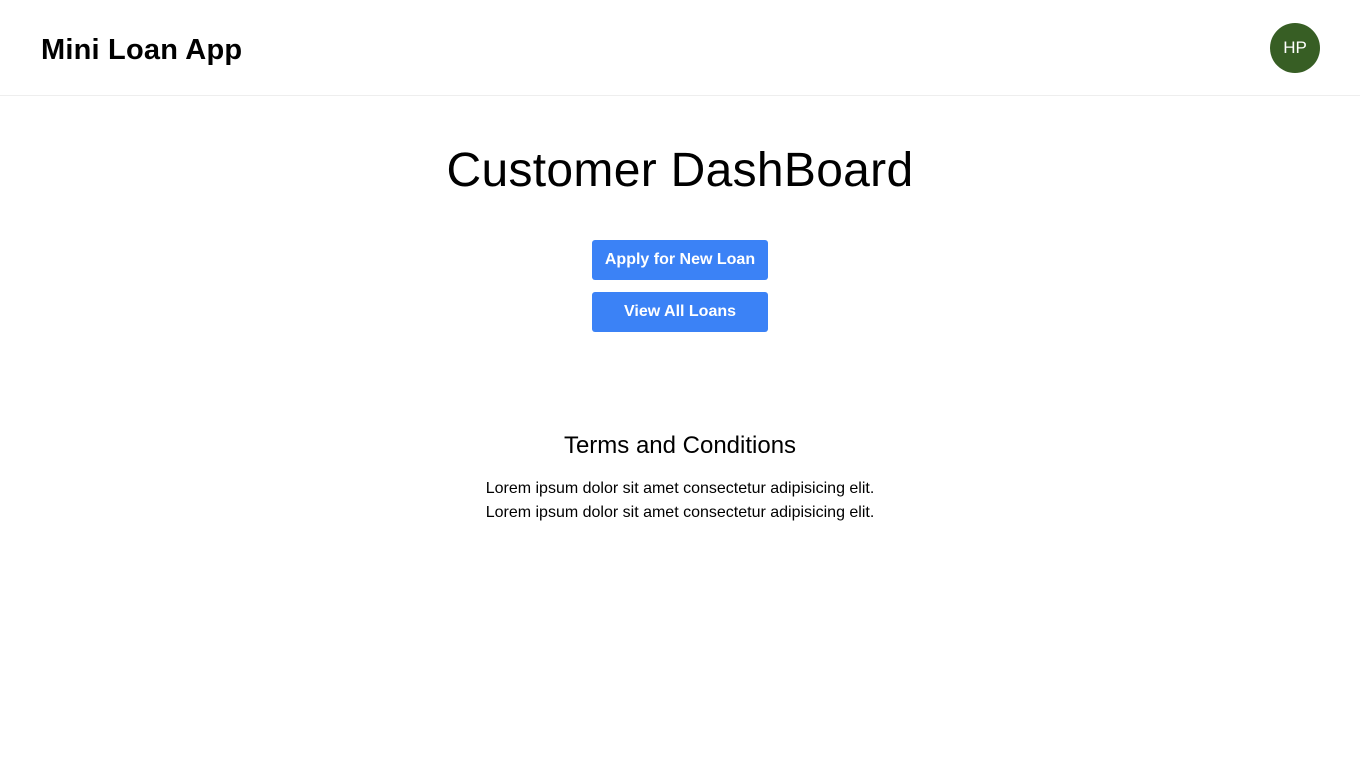 The width and height of the screenshot is (1360, 768). Describe the element at coordinates (680, 170) in the screenshot. I see `page-title: Customer DashBoard` at that location.